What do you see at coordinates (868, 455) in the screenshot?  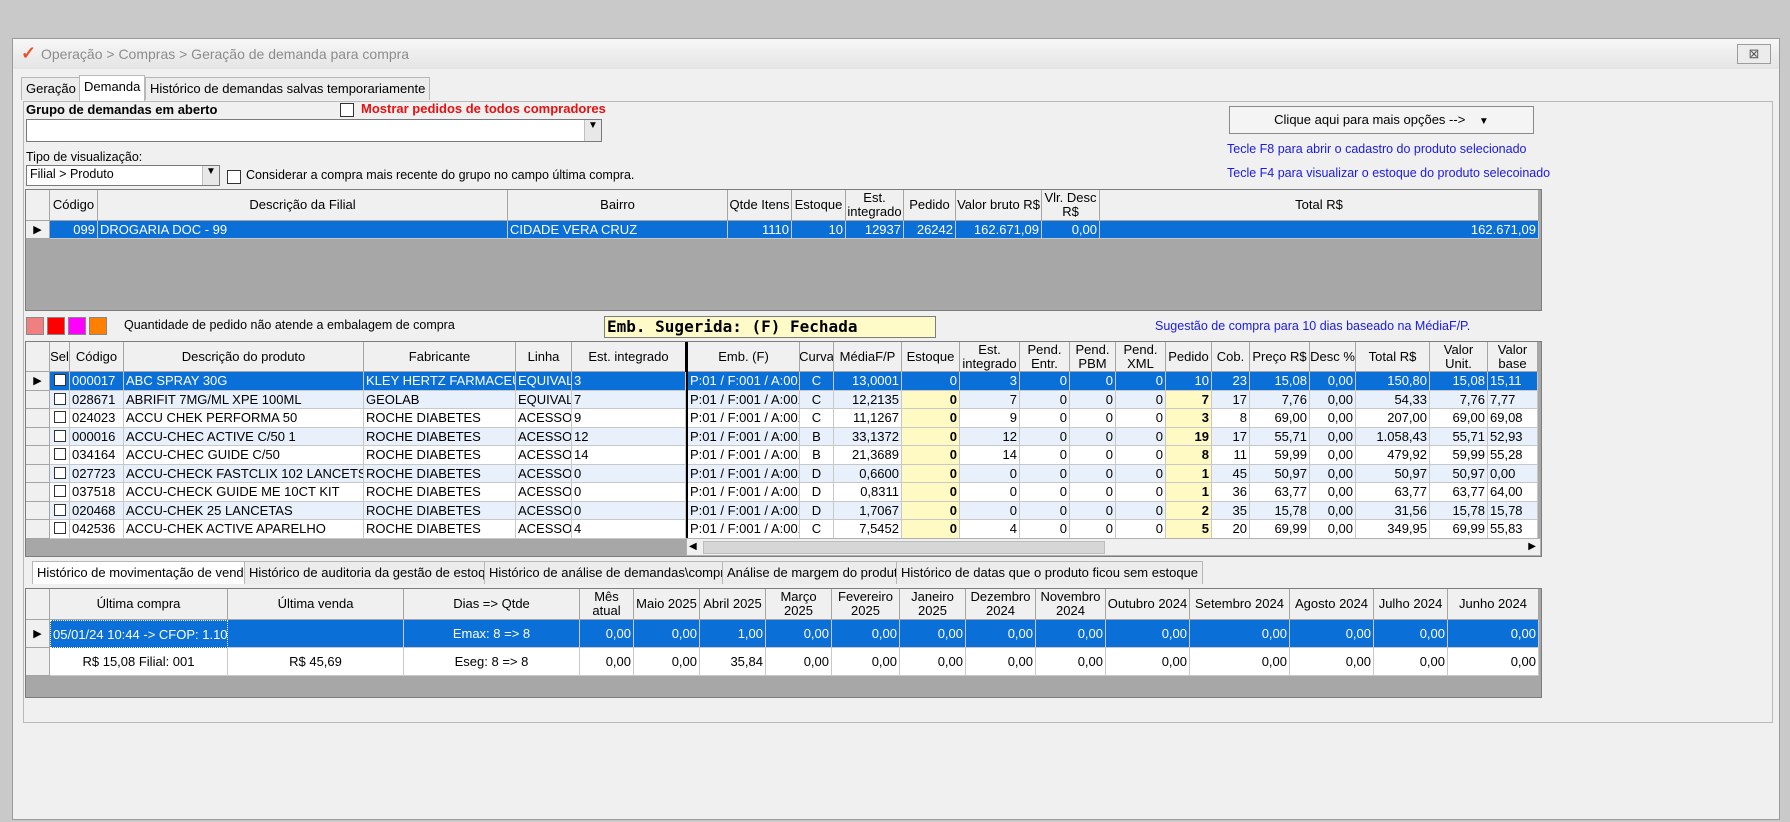 I see `product-cell-media: 21,3689` at bounding box center [868, 455].